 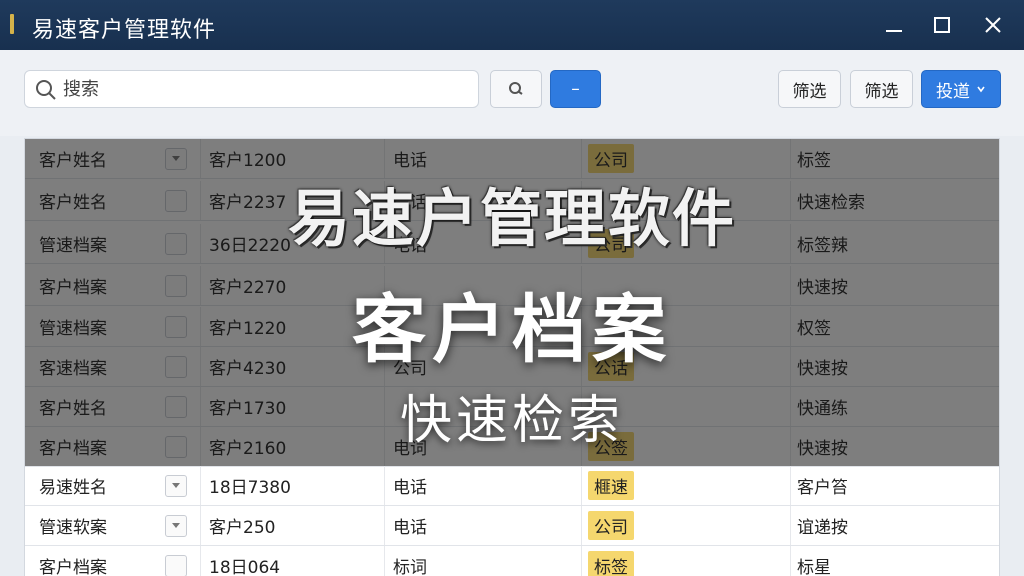 What do you see at coordinates (686, 446) in the screenshot?
I see `table-cell-c4: 公签` at bounding box center [686, 446].